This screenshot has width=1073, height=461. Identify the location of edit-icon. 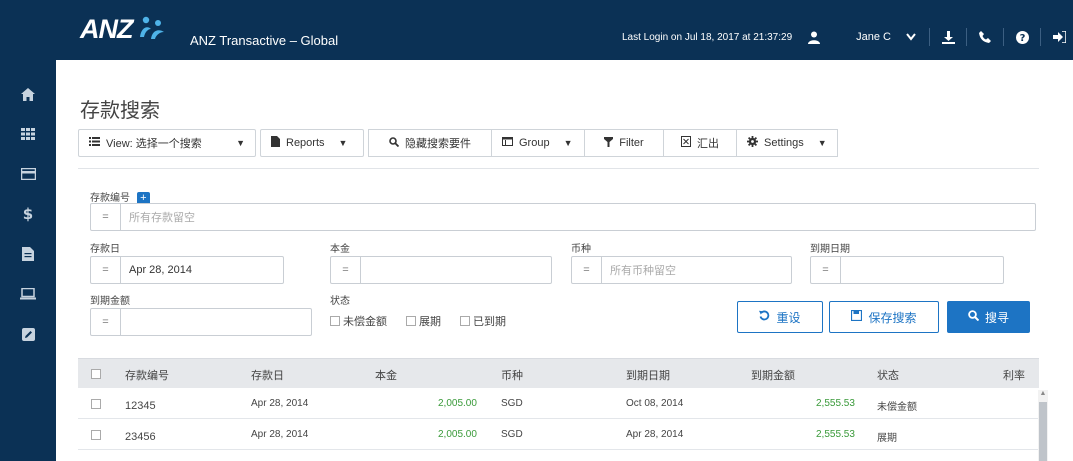
(28, 334).